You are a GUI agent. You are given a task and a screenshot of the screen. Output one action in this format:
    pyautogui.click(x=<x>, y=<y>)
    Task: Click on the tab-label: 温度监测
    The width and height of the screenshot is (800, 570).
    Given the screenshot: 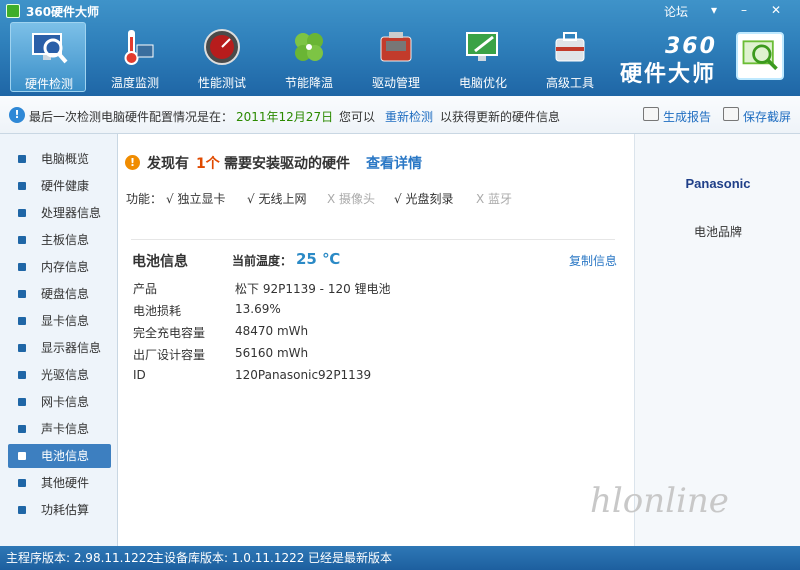 What is the action you would take?
    pyautogui.click(x=134, y=83)
    